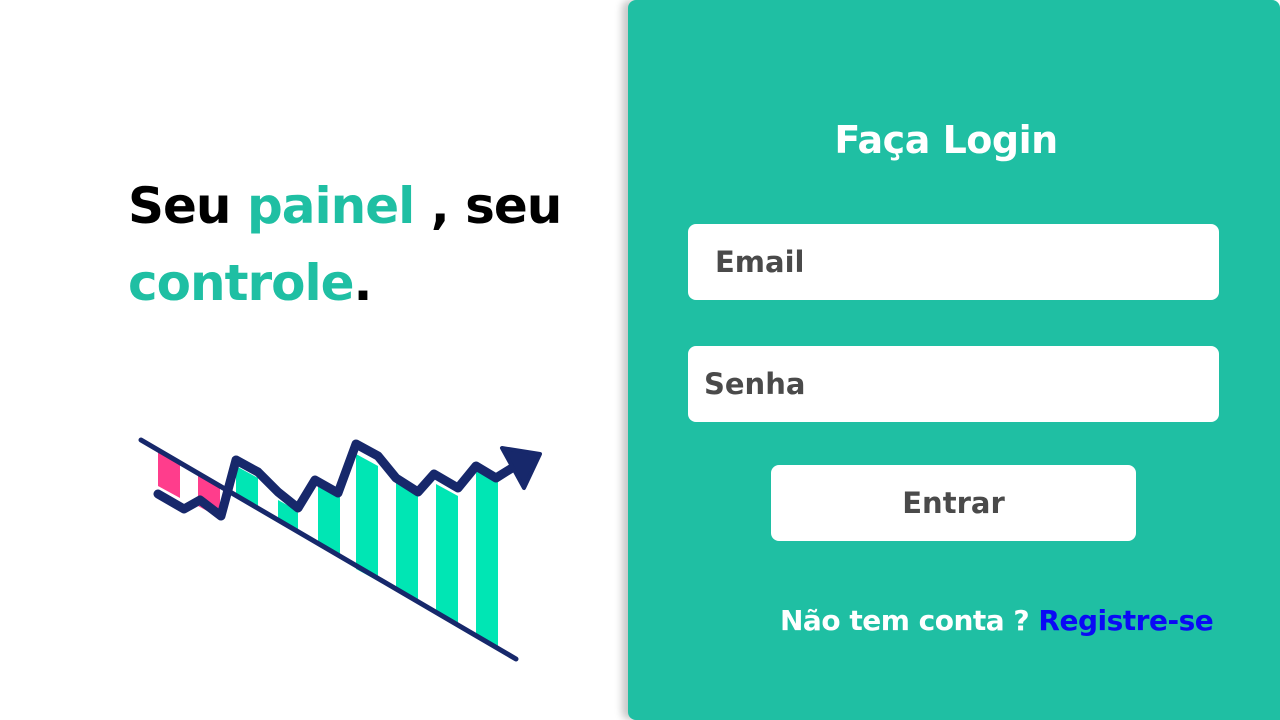 This screenshot has width=1280, height=720. I want to click on no-account-text: Não tem conta ?, so click(905, 620).